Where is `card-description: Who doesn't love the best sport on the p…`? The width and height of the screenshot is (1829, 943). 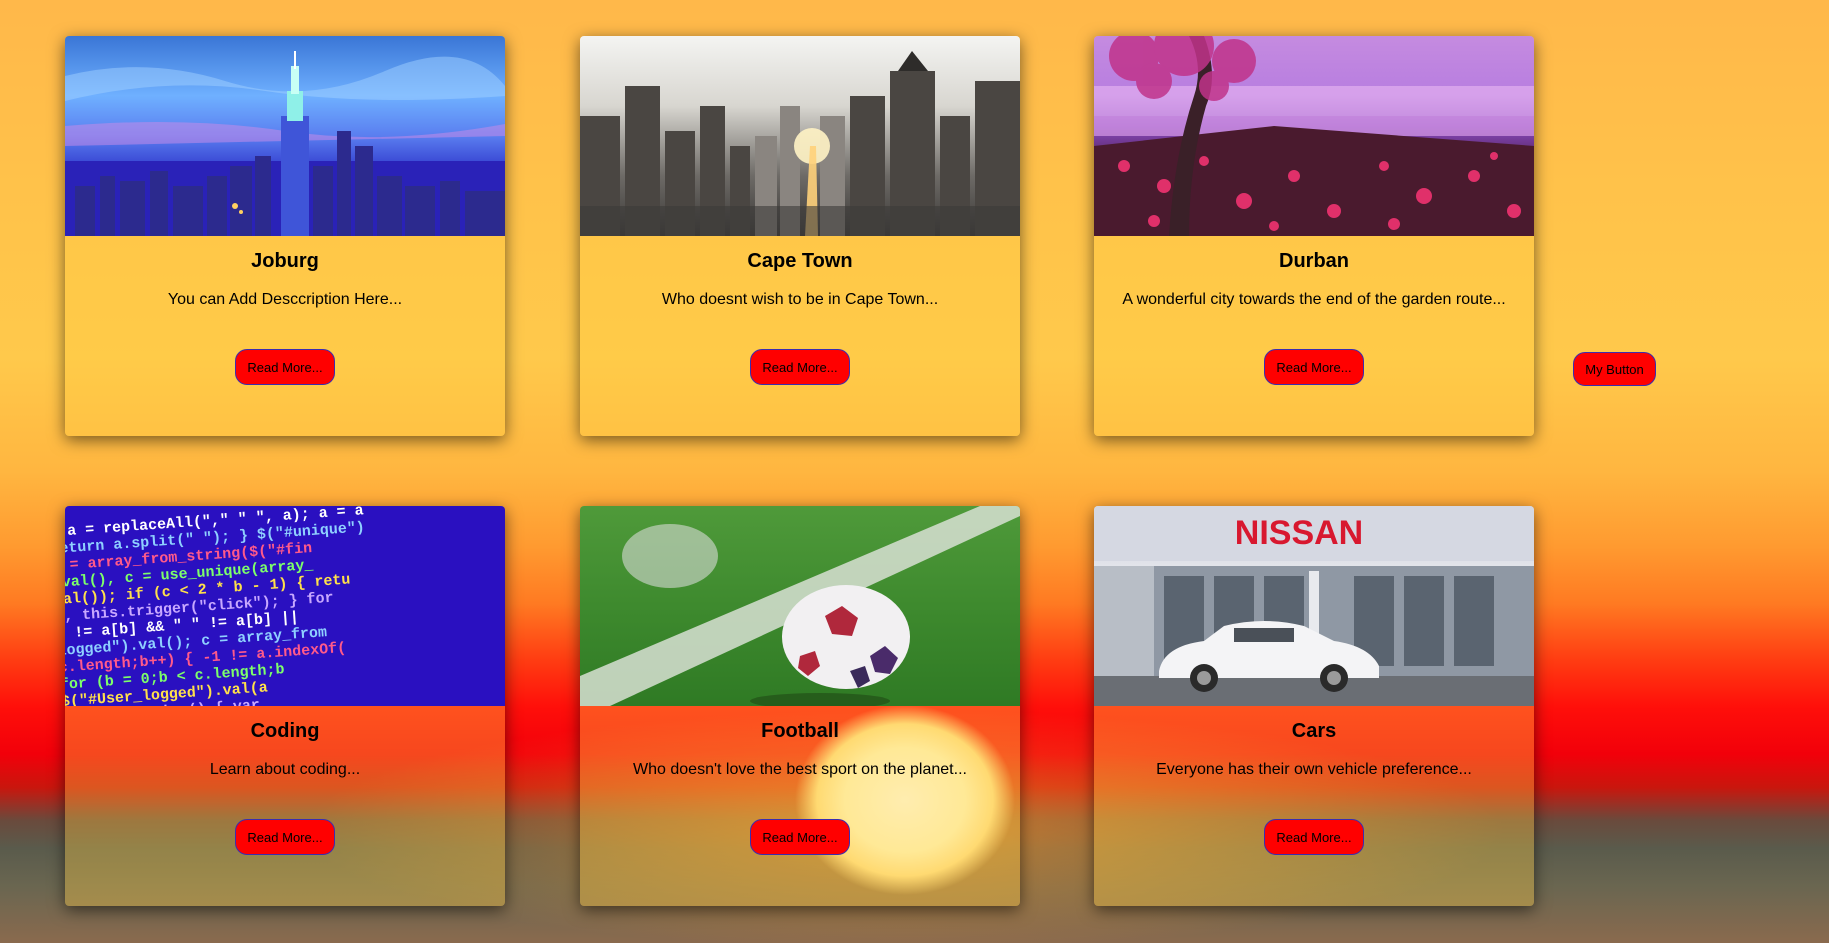
card-description: Who doesn't love the best sport on the p… is located at coordinates (800, 769).